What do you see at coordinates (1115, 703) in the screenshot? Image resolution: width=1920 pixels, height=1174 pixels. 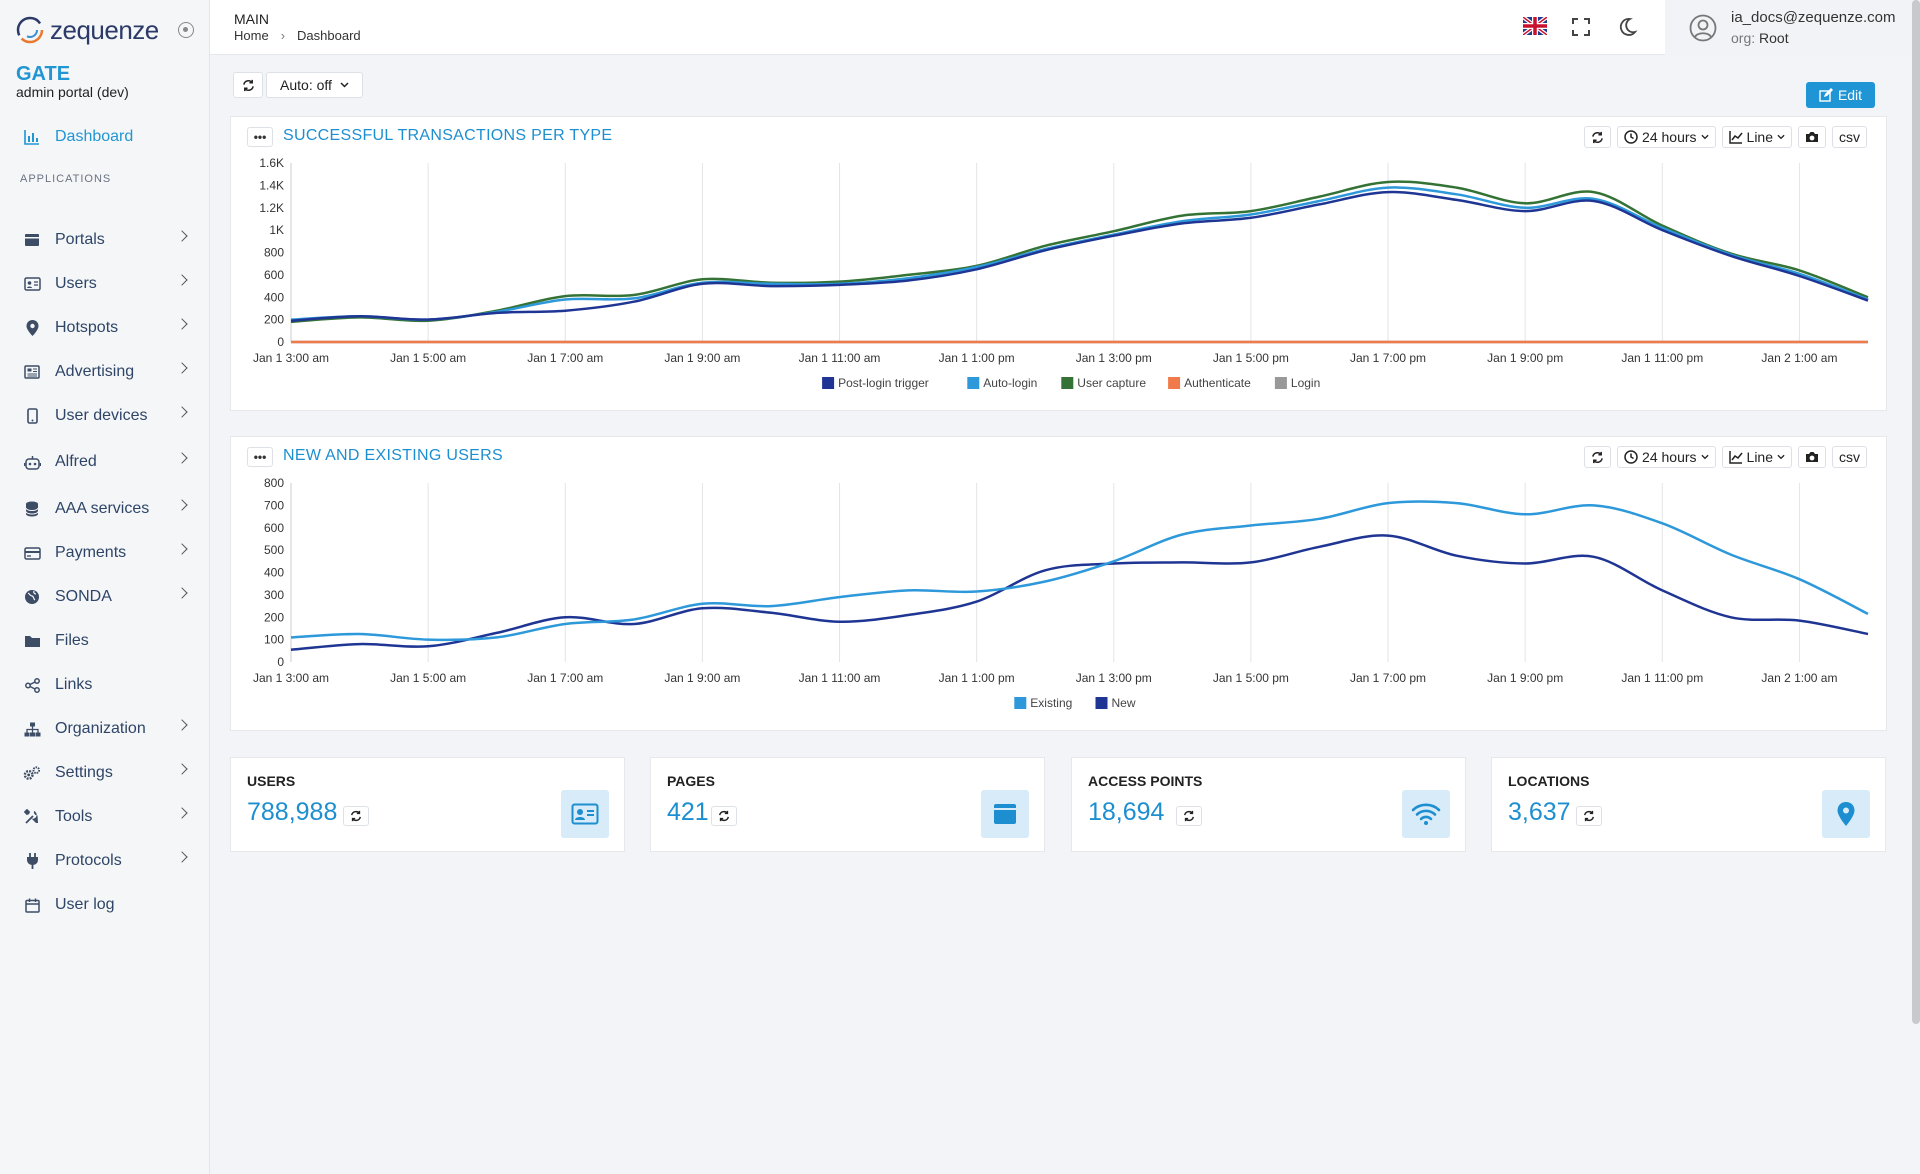 I see `legend-item: New` at bounding box center [1115, 703].